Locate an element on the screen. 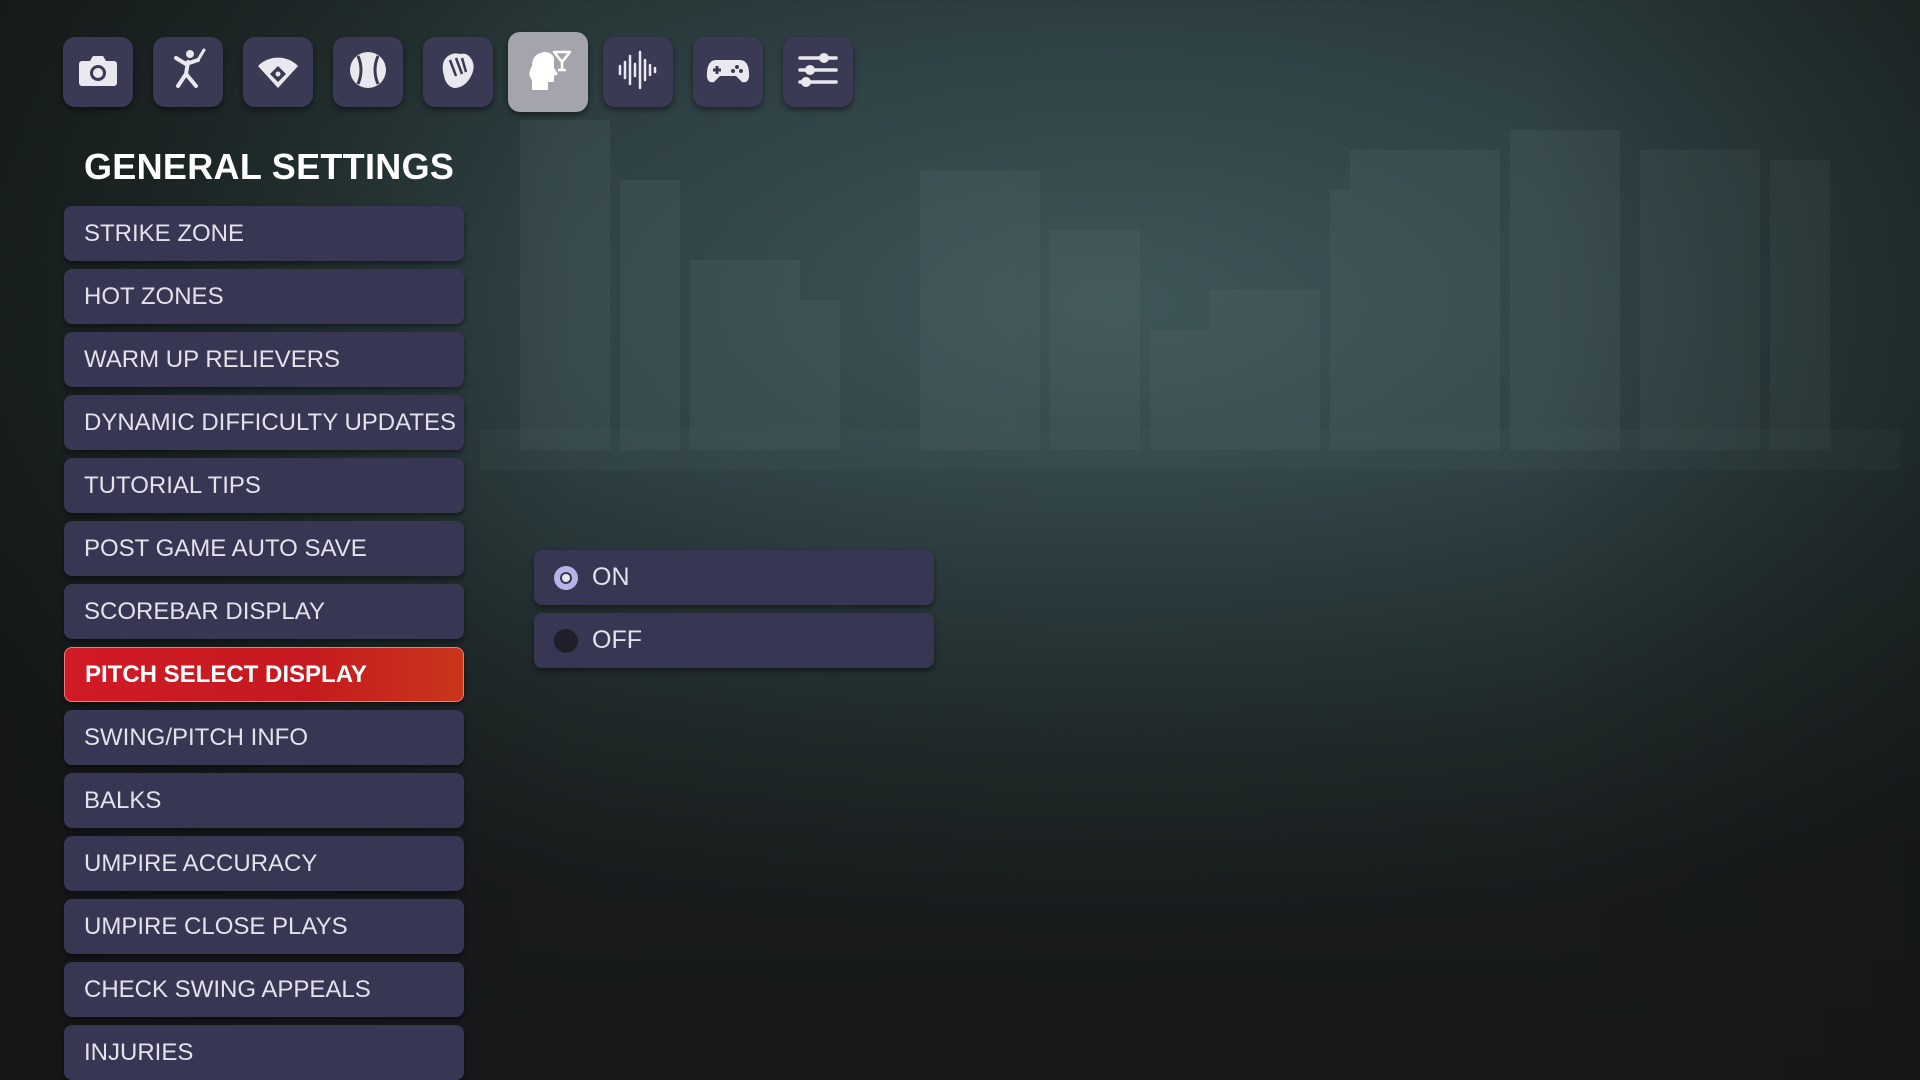 The width and height of the screenshot is (1920, 1080). baseball-glove-icon is located at coordinates (458, 72).